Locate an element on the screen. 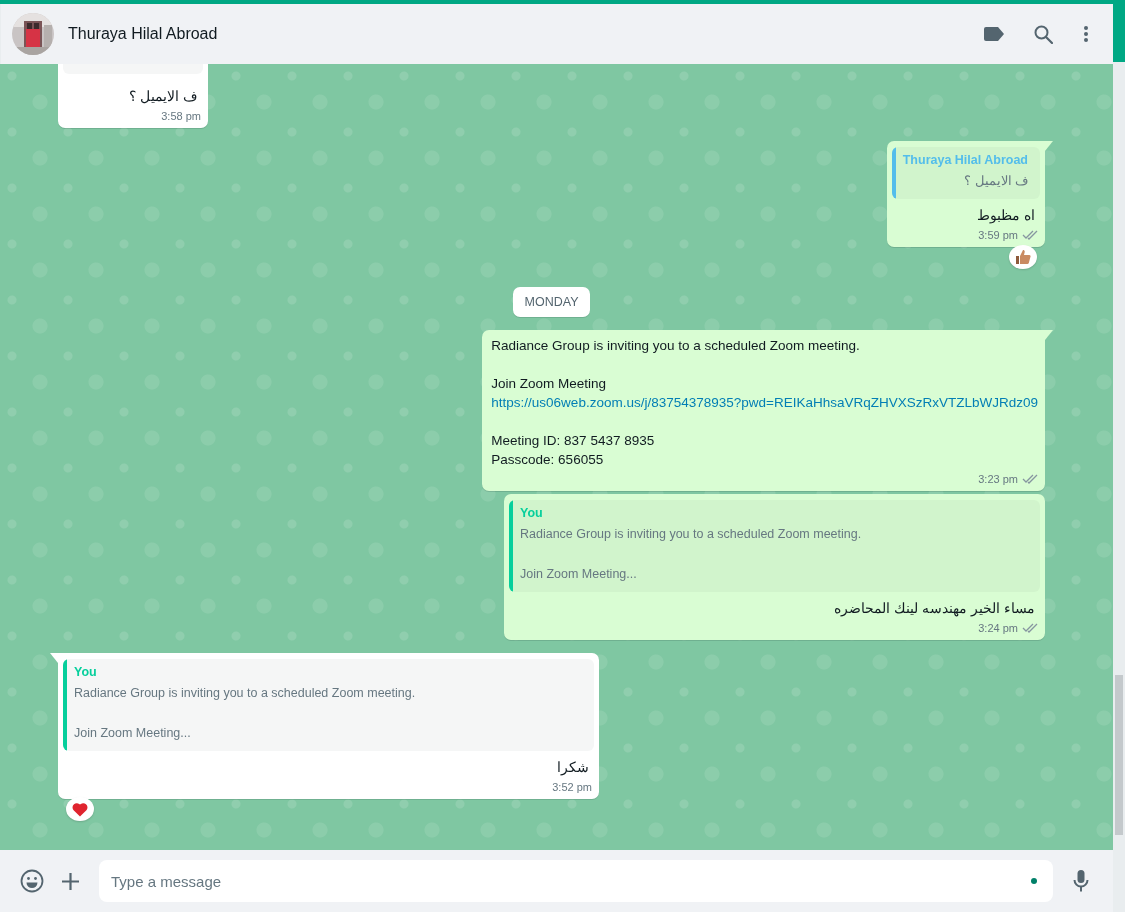 The width and height of the screenshot is (1125, 912). message-time: 3:24 pm is located at coordinates (998, 627).